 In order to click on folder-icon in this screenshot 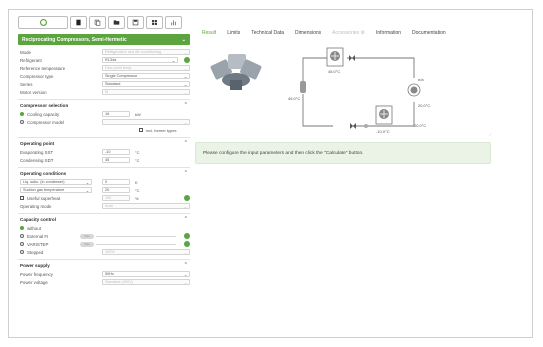, I will do `click(116, 22)`.